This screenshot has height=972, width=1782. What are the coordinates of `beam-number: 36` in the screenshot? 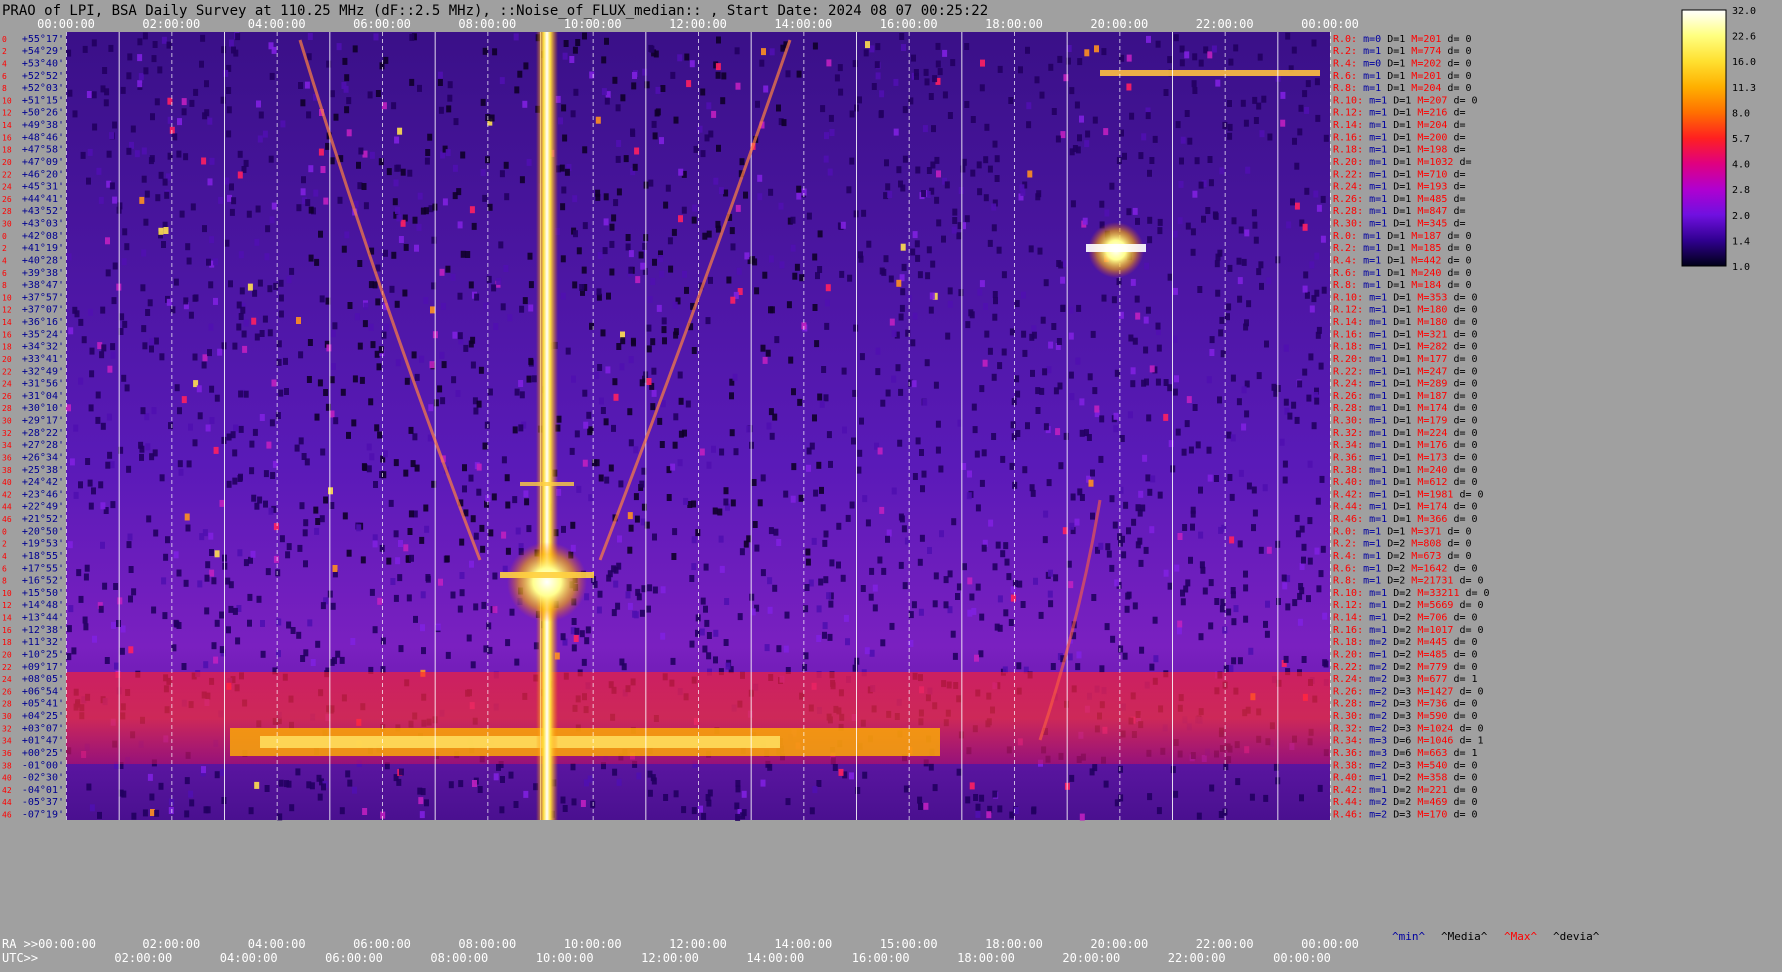 It's located at (7, 753).